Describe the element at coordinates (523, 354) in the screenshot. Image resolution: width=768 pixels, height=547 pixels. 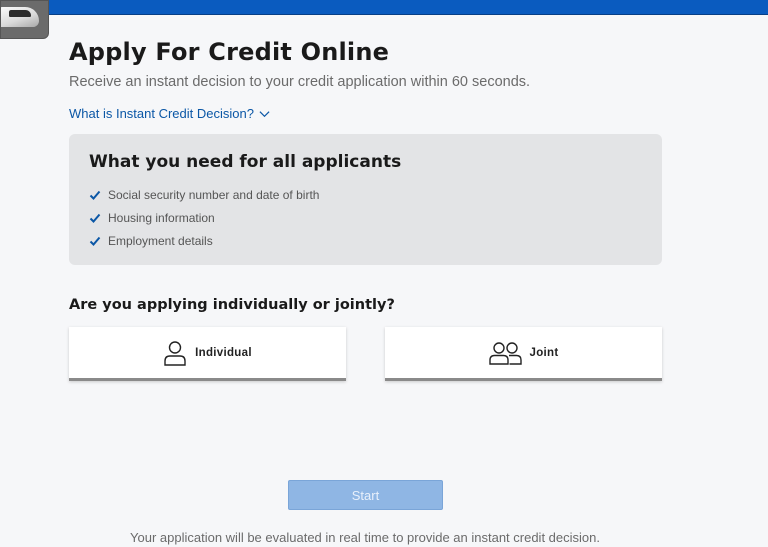
I see `joint-option-button: Joint` at that location.